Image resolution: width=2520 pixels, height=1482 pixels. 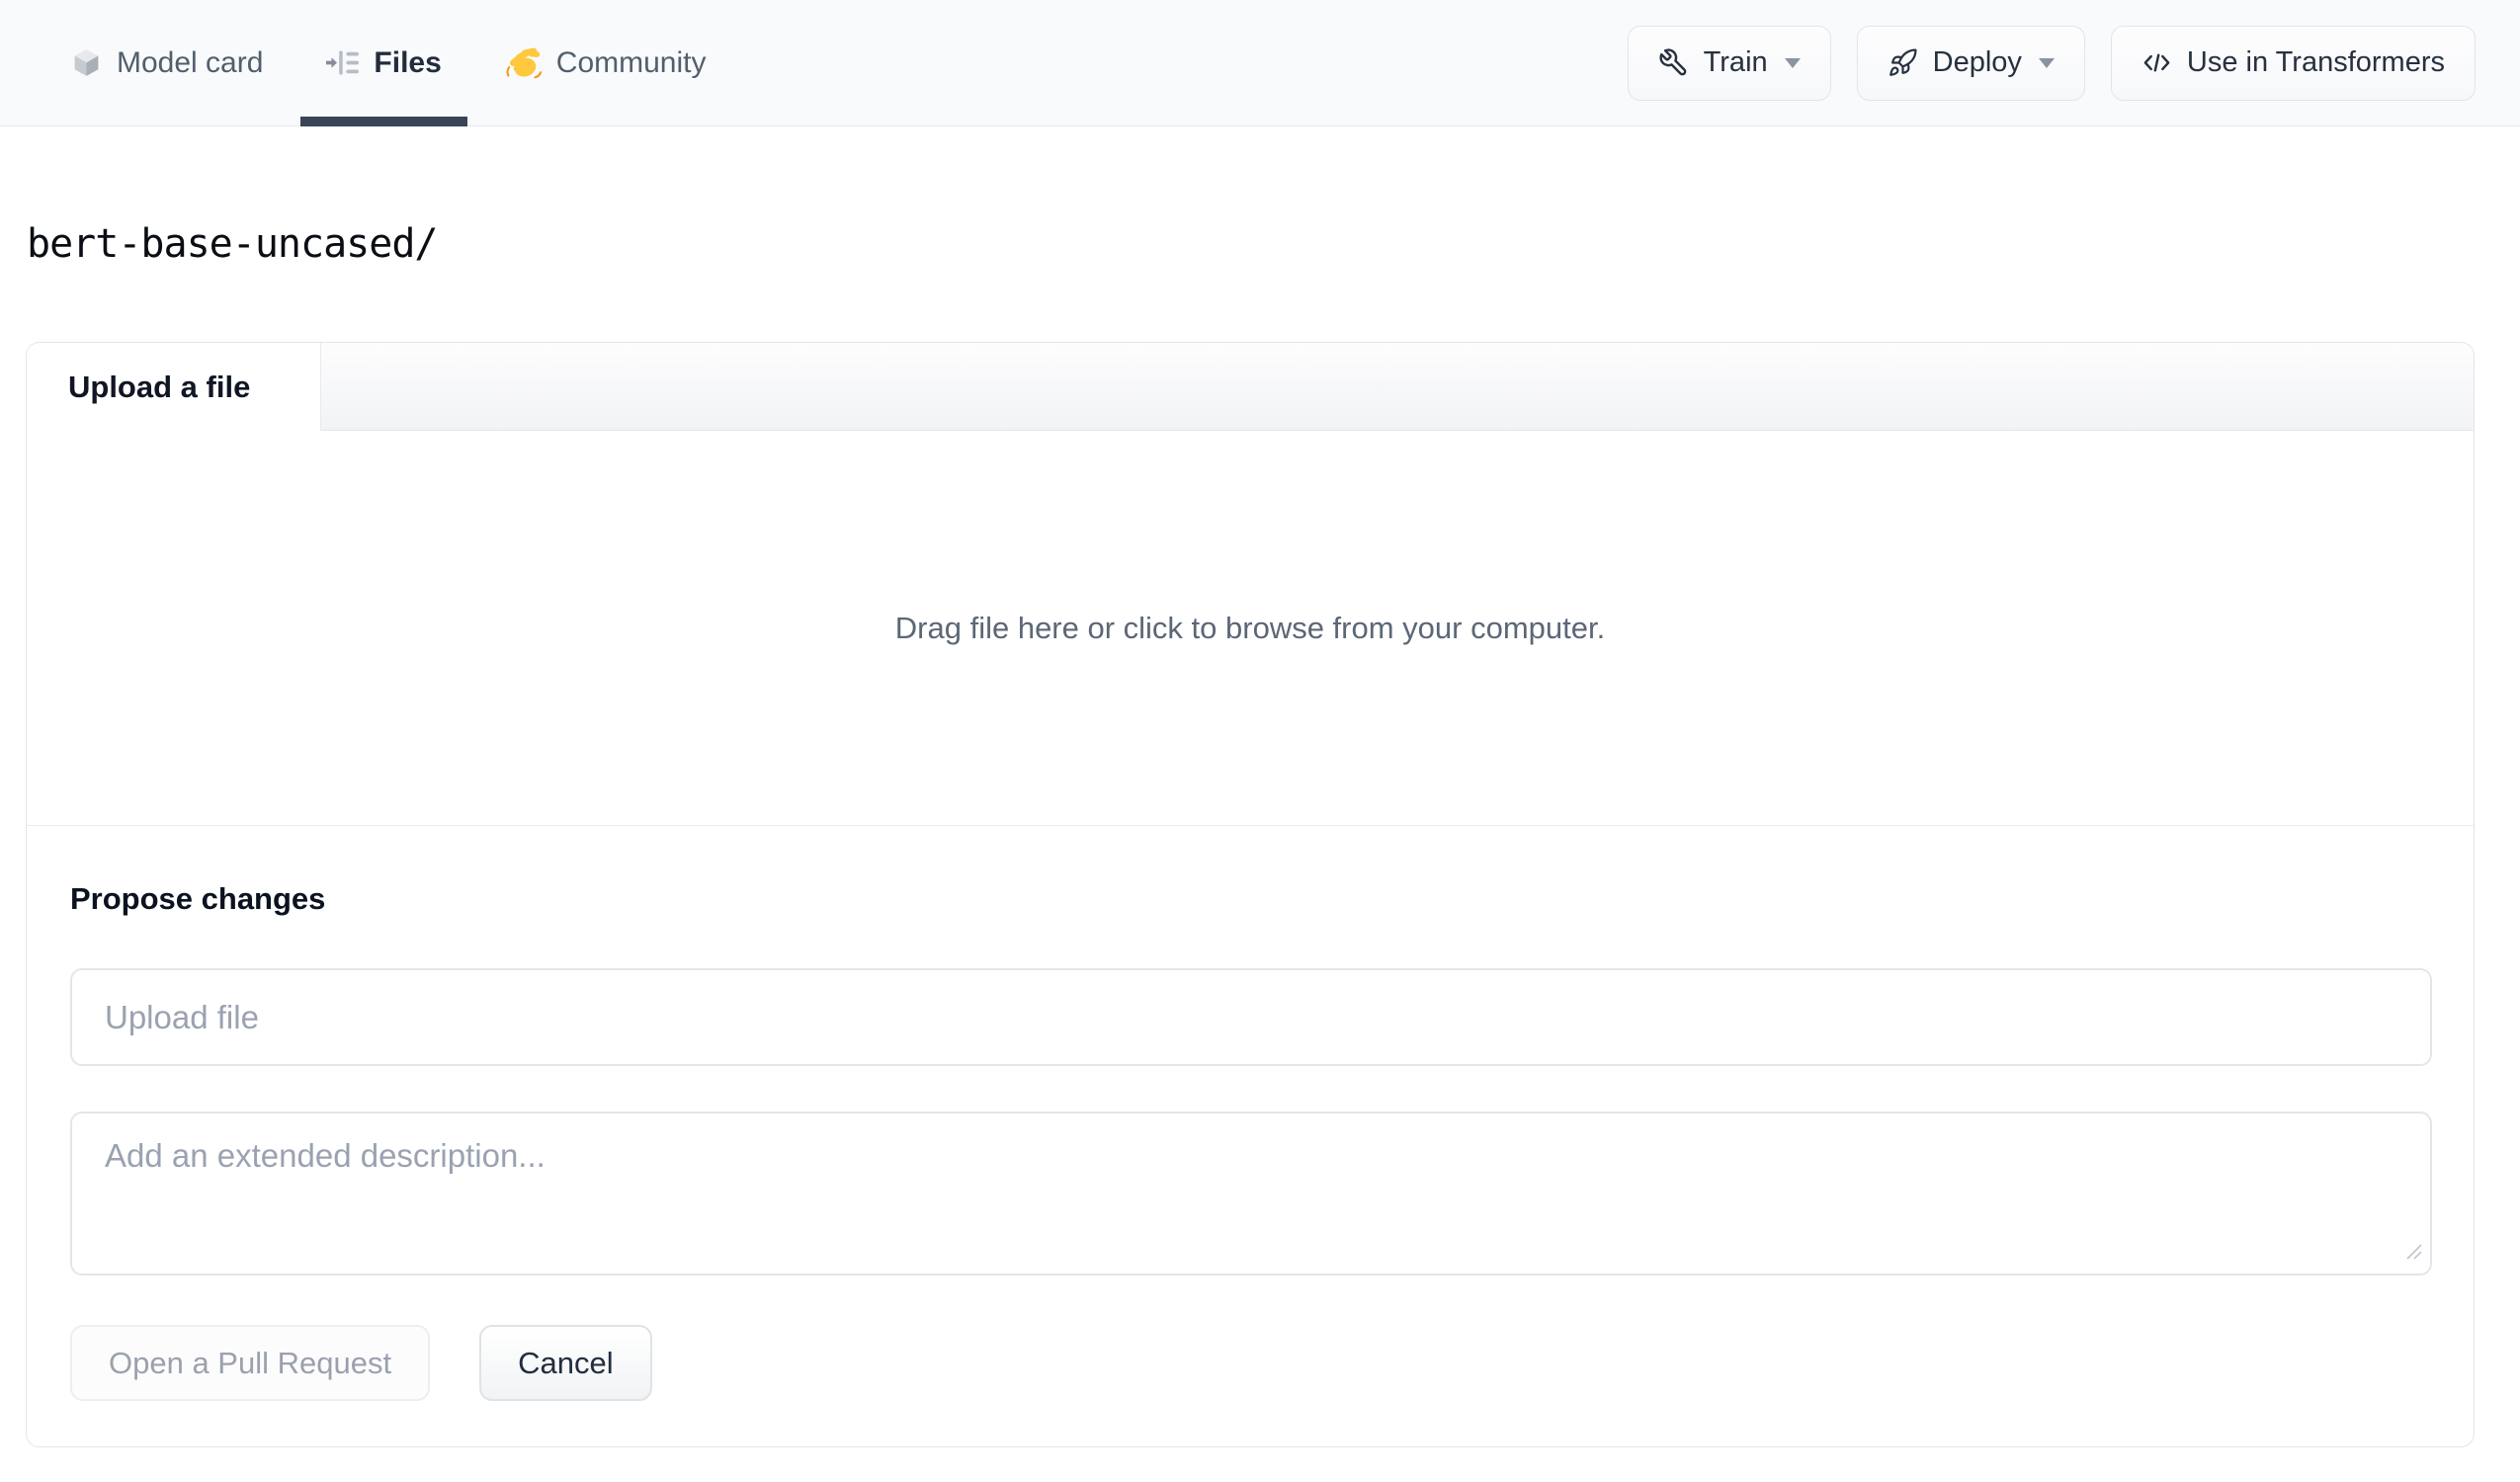 I want to click on upload-a-file-tab: Upload a file, so click(x=173, y=387).